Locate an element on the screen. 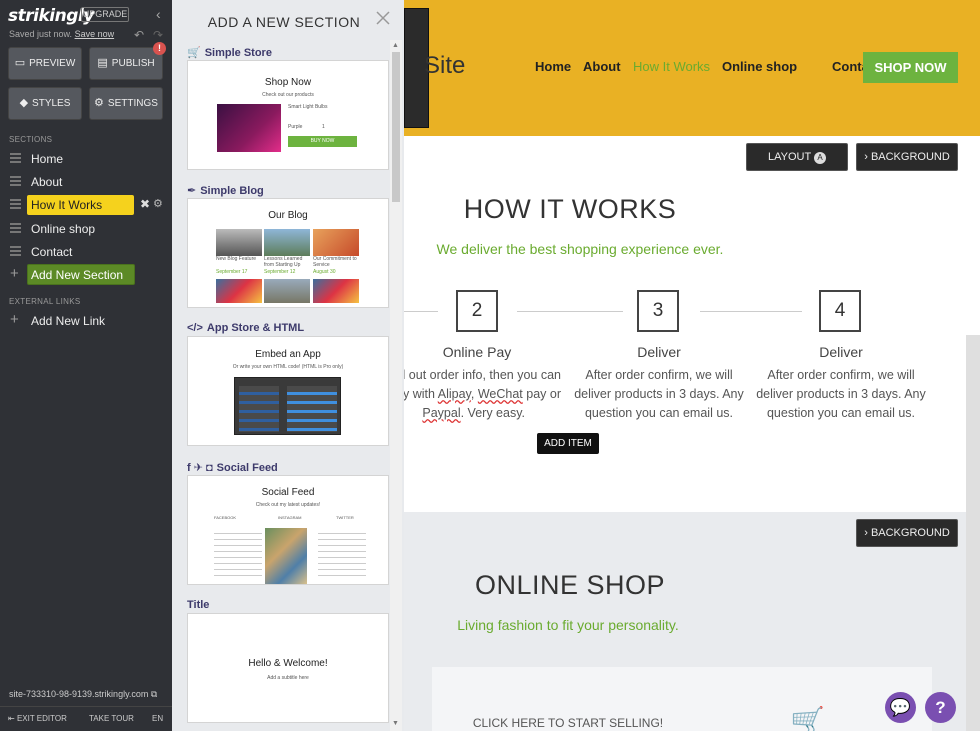 The width and height of the screenshot is (980, 731). nav-about: About is located at coordinates (602, 66).